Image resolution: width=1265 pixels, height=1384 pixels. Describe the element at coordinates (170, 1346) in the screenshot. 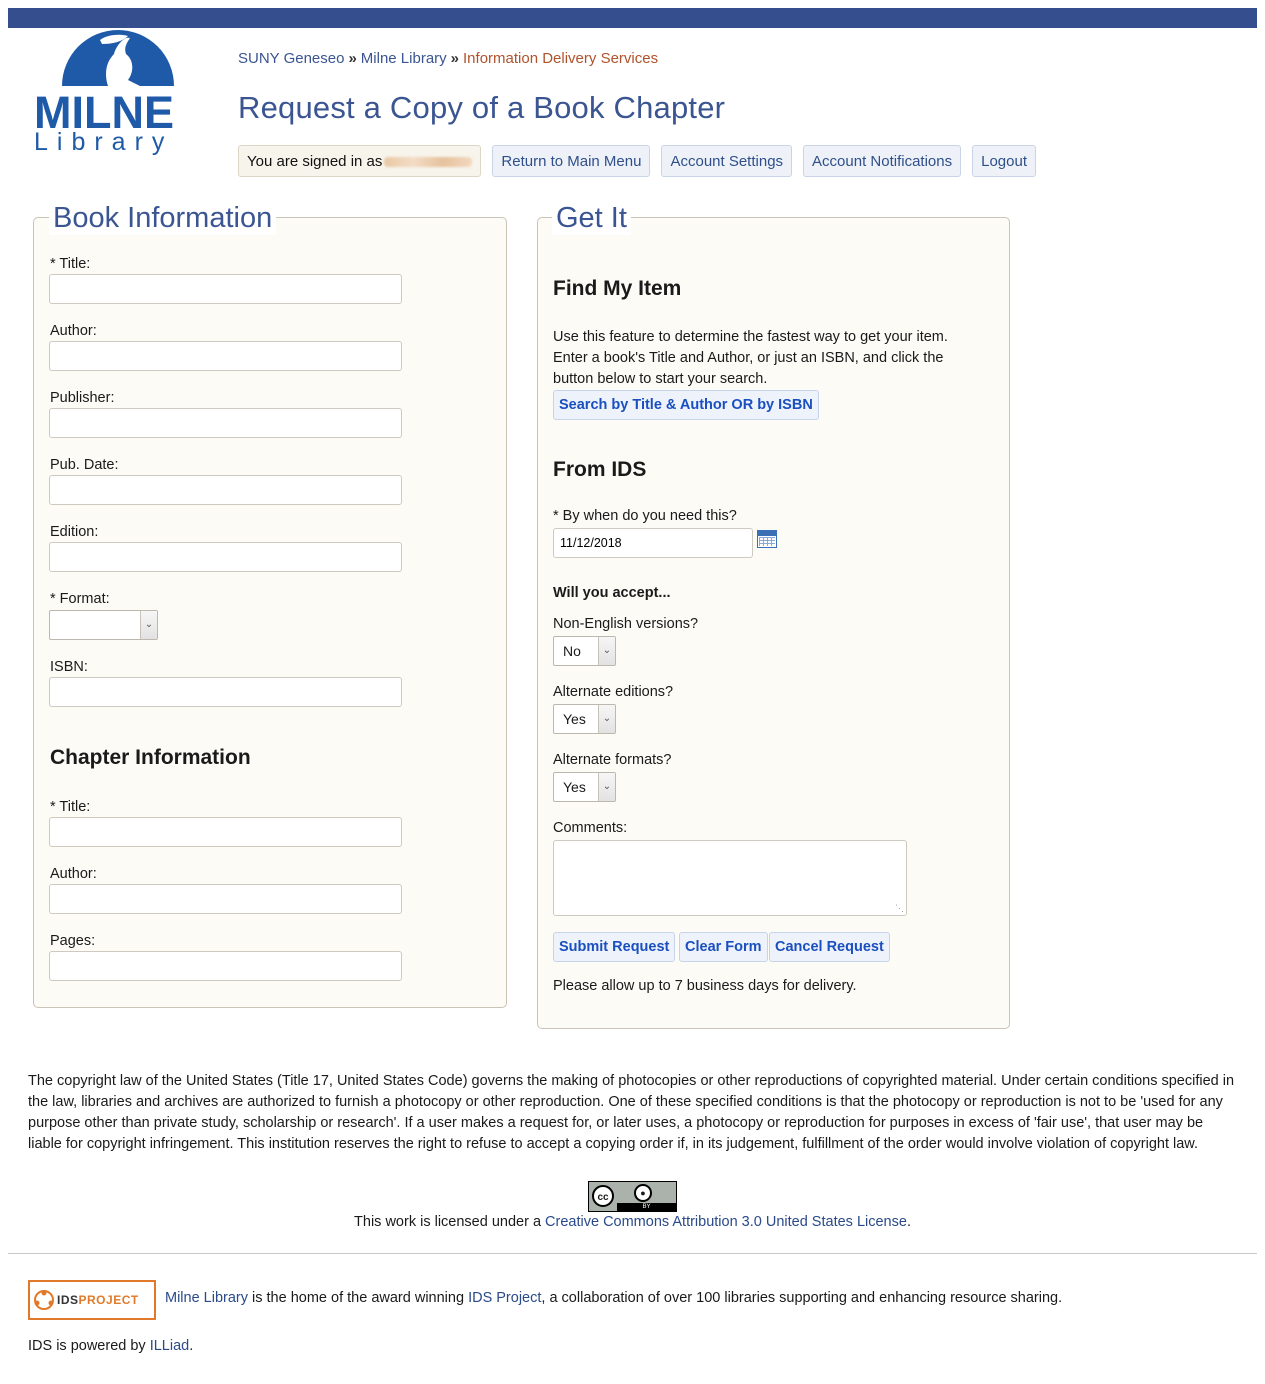

I see `illiad-link: ILLiad` at that location.